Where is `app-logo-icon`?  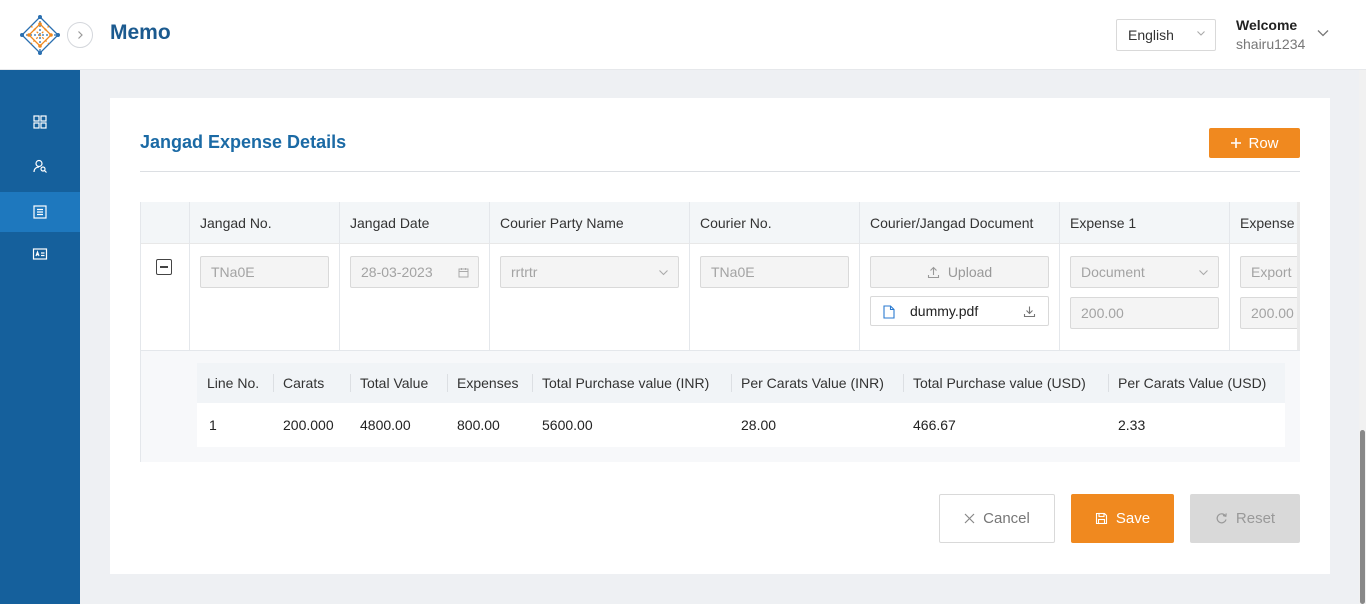
app-logo-icon is located at coordinates (40, 35).